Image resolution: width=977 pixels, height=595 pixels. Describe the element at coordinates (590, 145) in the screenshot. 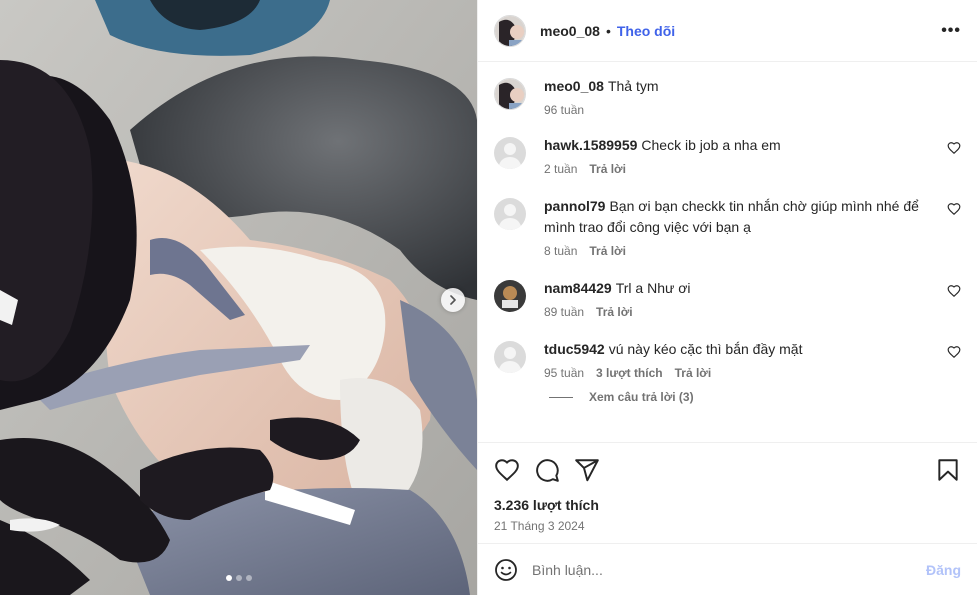

I see `comment-username: hawk.1589959` at that location.